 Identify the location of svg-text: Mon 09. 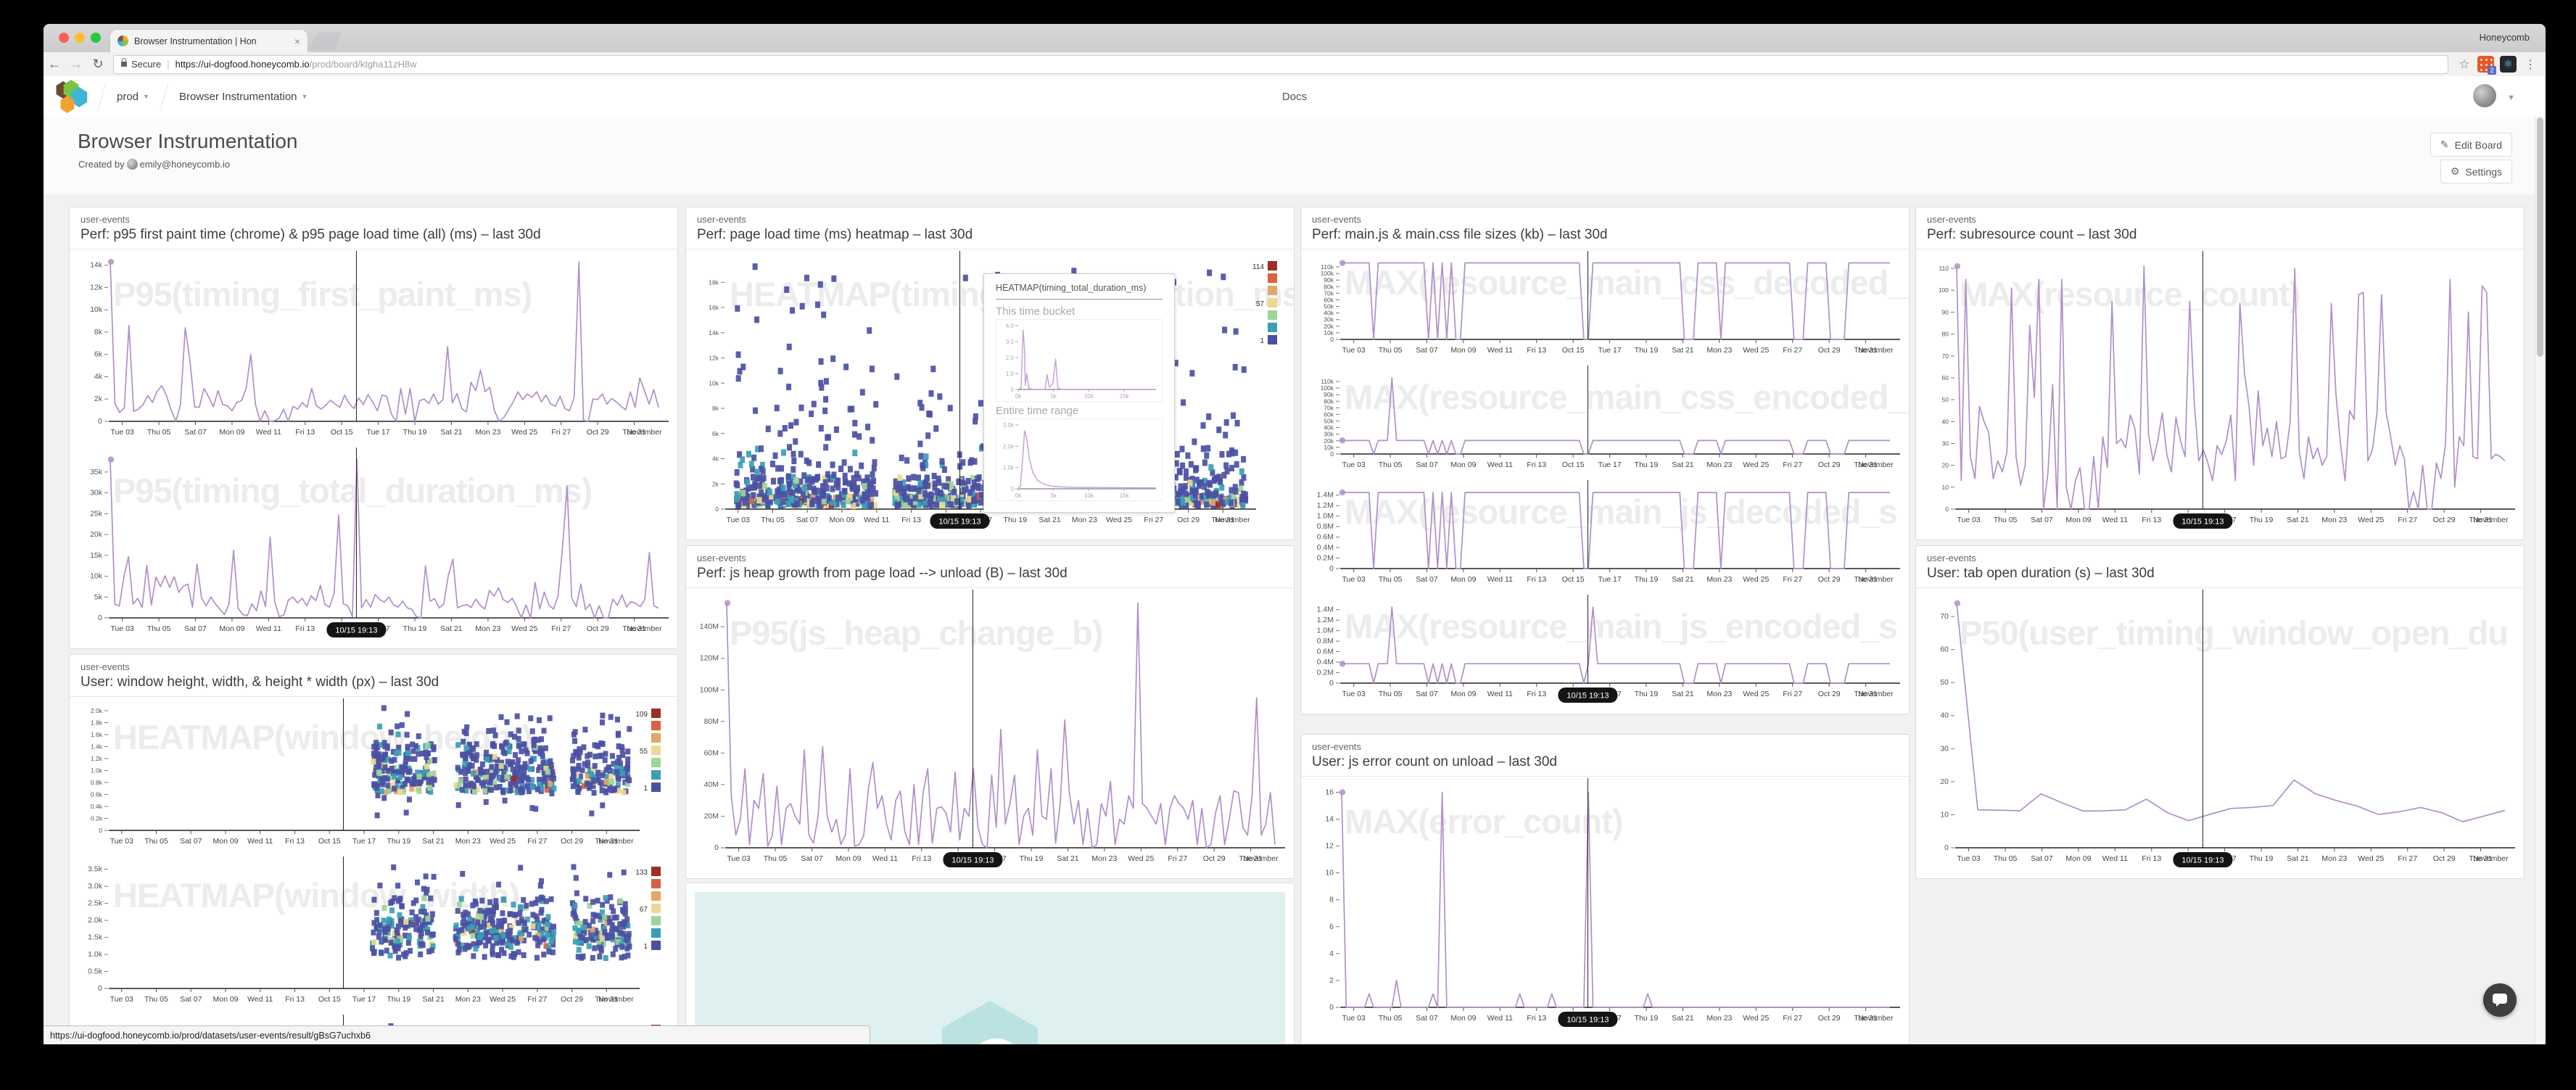
(2078, 520).